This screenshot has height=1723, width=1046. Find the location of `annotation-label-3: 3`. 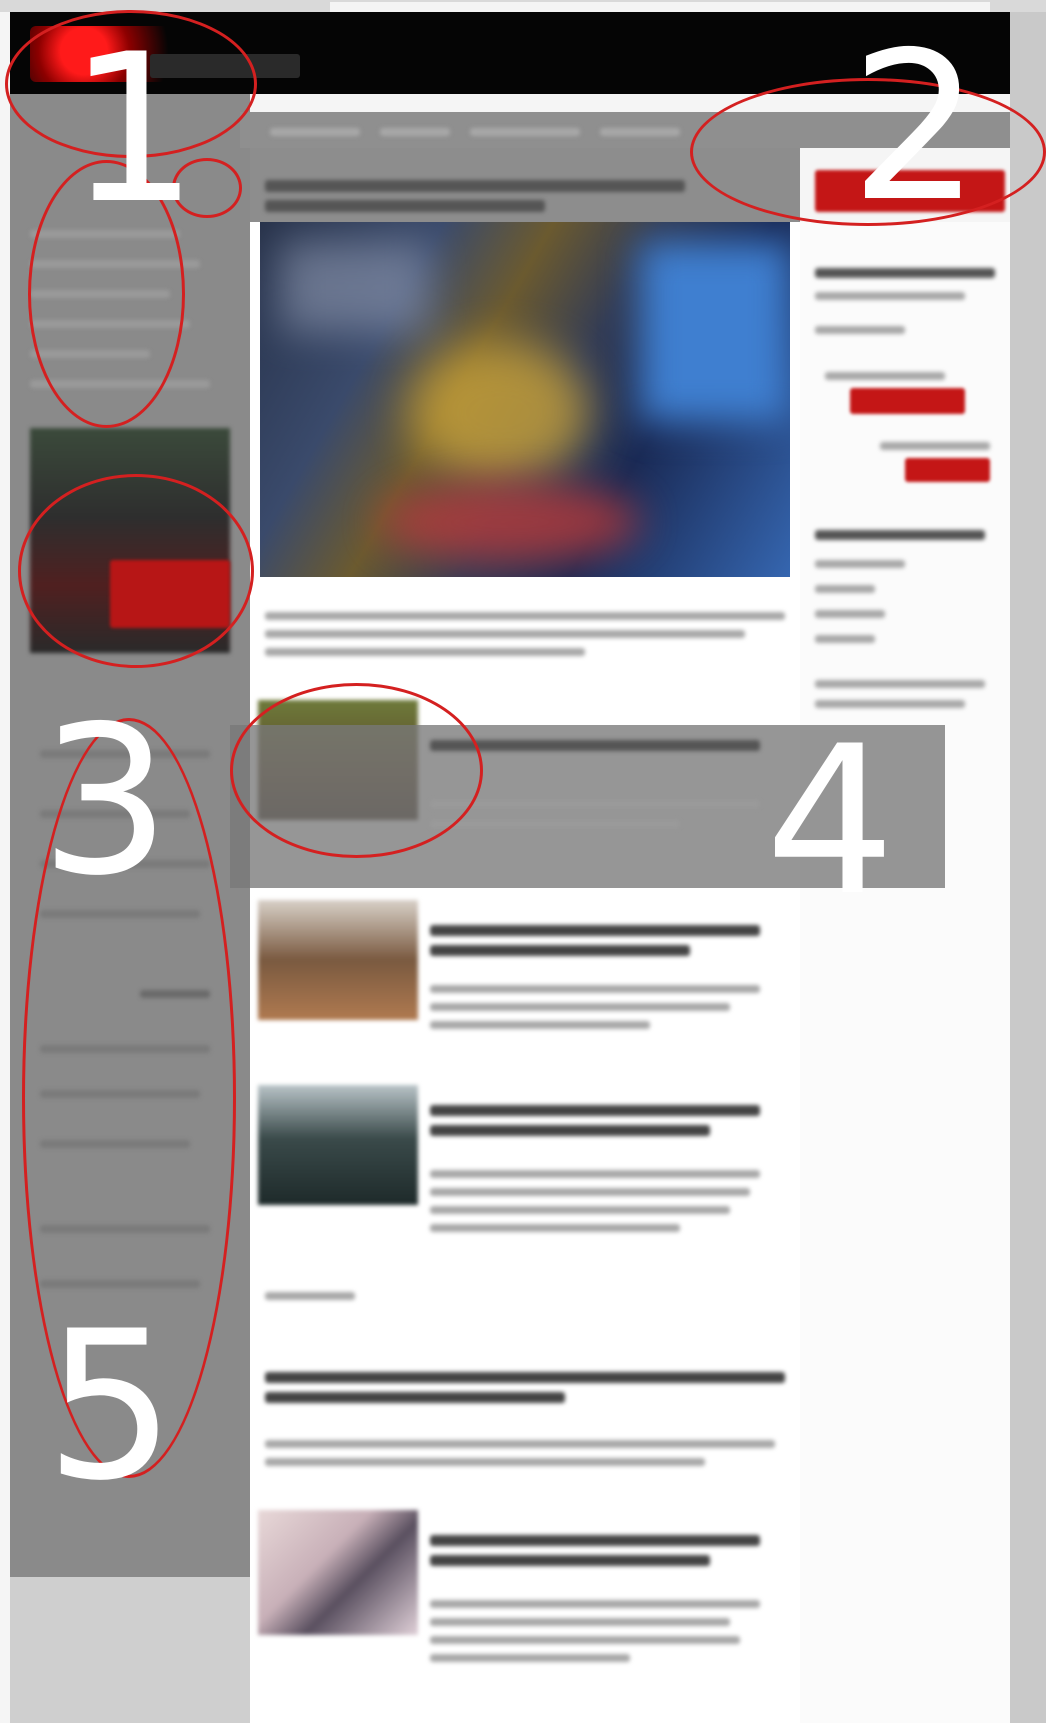

annotation-label-3: 3 is located at coordinates (105, 802).